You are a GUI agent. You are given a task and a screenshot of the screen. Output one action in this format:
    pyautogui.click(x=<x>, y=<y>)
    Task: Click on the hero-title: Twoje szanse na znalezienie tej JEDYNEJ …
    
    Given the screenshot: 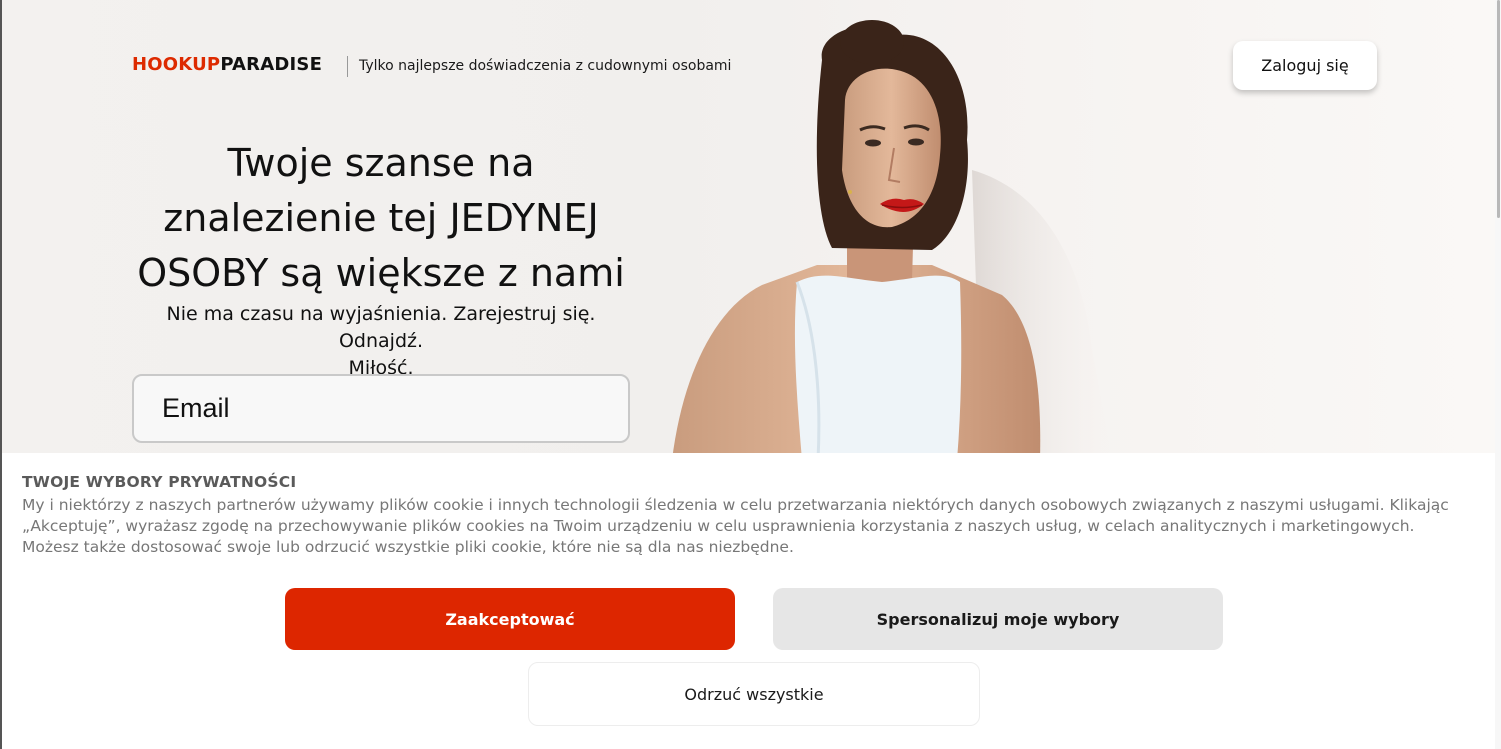 What is the action you would take?
    pyautogui.click(x=381, y=218)
    